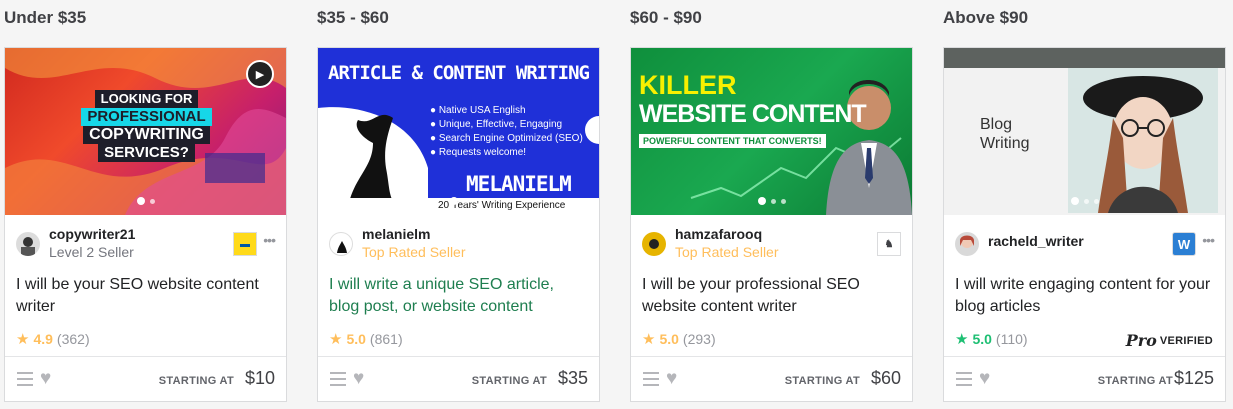  What do you see at coordinates (1084, 379) in the screenshot?
I see `card-footer: ♥ STARTING AT $125` at bounding box center [1084, 379].